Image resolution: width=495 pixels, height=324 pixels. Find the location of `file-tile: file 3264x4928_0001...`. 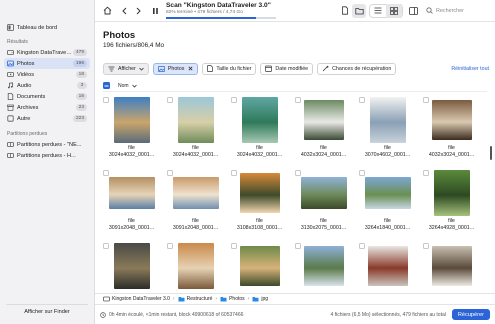

file-tile: file 3264x4928_0001... is located at coordinates (451, 203).